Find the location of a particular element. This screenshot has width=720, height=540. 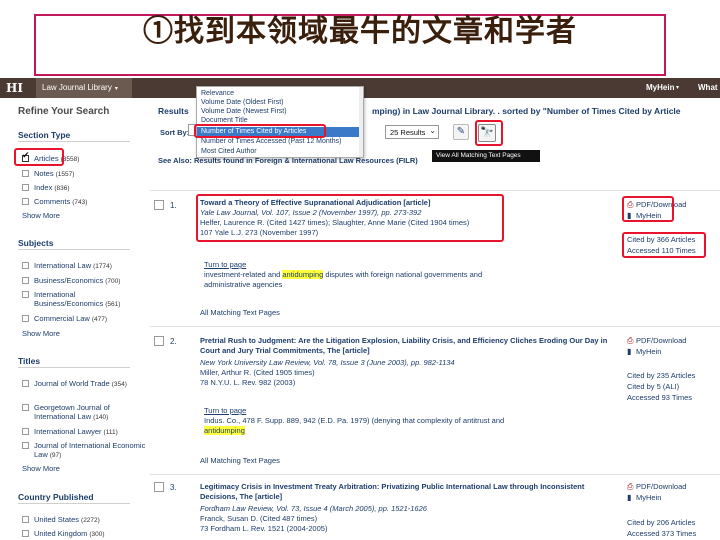

citation-line: 73 Fordham L. Rev. 1521 (2004-2005) is located at coordinates (264, 528).